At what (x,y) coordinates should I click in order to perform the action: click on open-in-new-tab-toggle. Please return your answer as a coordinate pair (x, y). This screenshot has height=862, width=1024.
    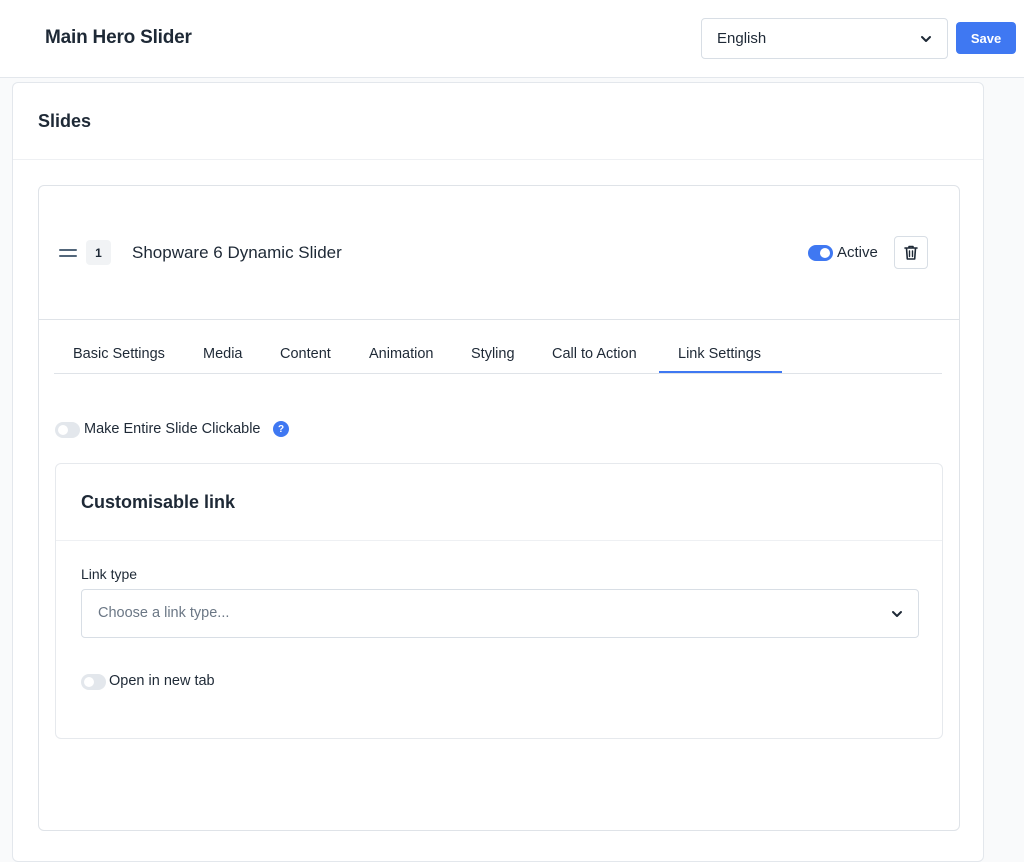
    Looking at the image, I should click on (93, 682).